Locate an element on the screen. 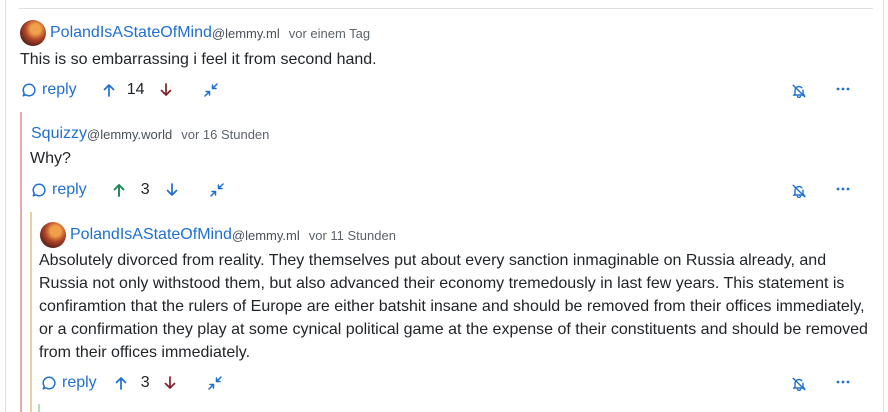 The height and width of the screenshot is (412, 888). comment-actions: reply 14 is located at coordinates (120, 90).